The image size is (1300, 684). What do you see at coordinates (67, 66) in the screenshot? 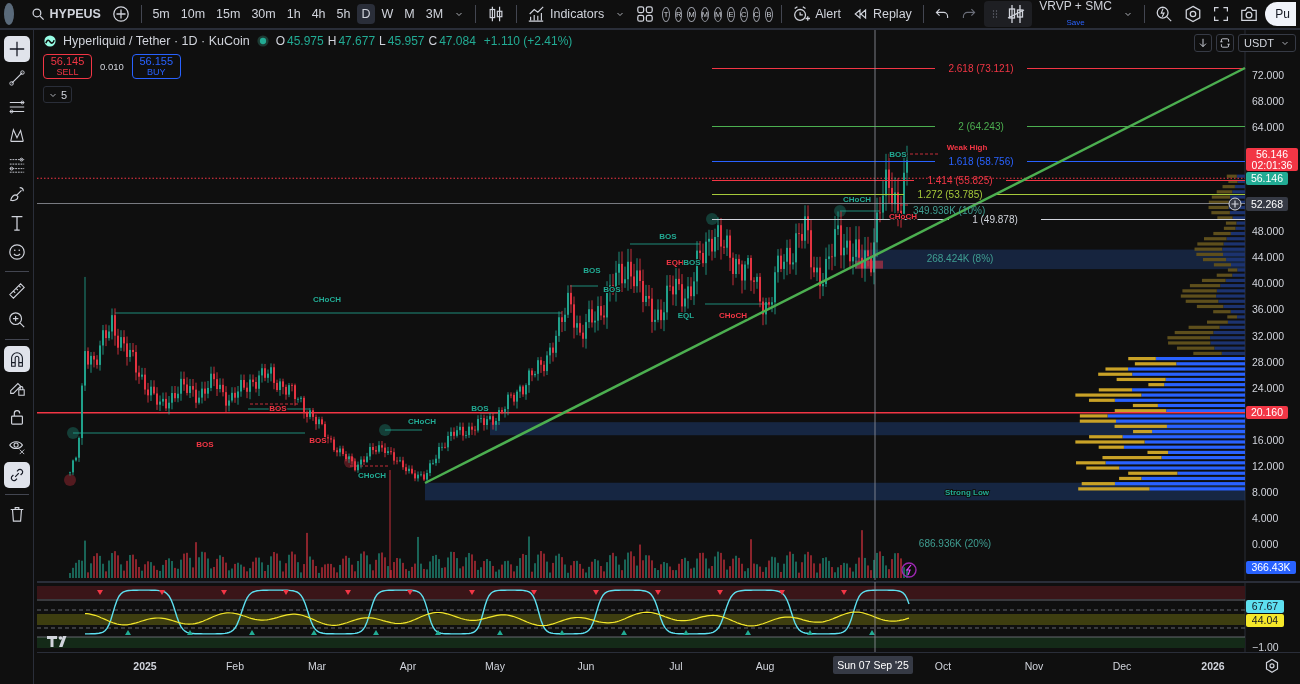
I see `sell-button: 56.145 SELL` at bounding box center [67, 66].